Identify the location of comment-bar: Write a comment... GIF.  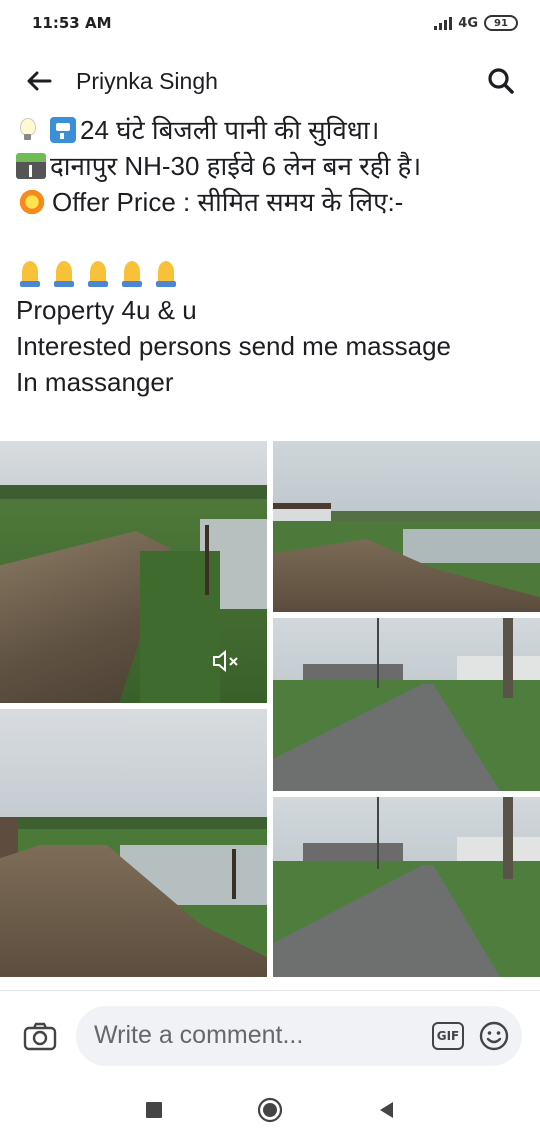
(270, 1035).